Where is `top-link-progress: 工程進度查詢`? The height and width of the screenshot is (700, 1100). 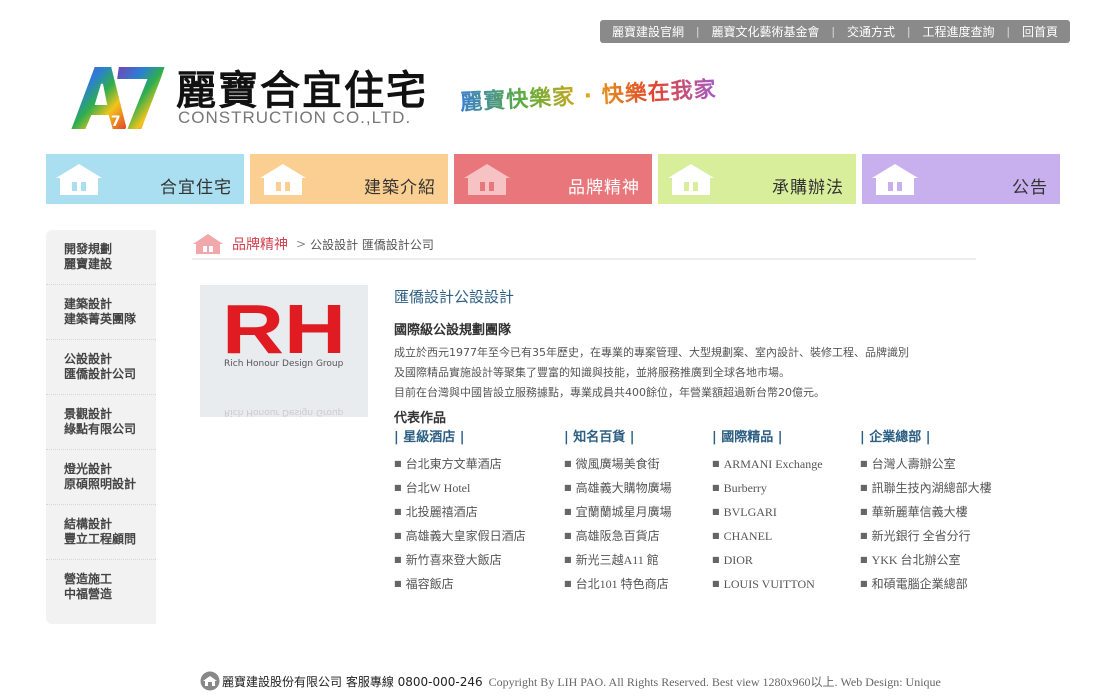
top-link-progress: 工程進度查詢 is located at coordinates (958, 31).